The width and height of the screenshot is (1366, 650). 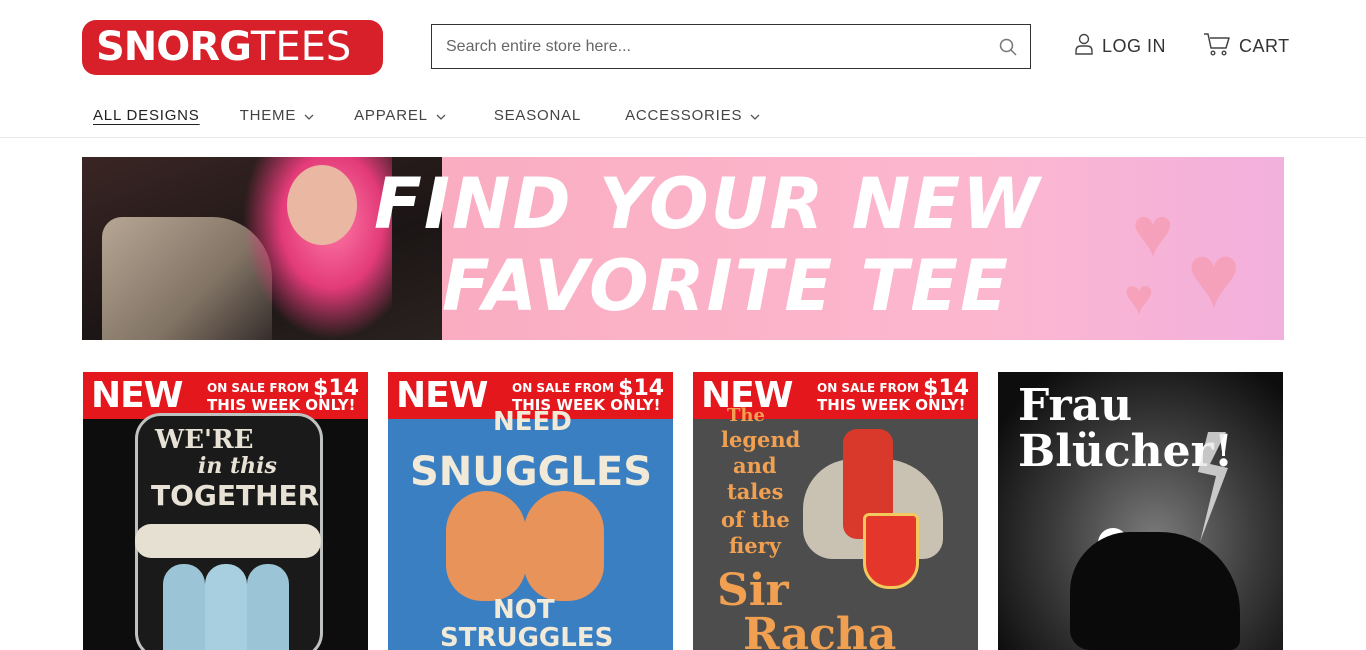 I want to click on art-text: Frau, so click(x=1075, y=405).